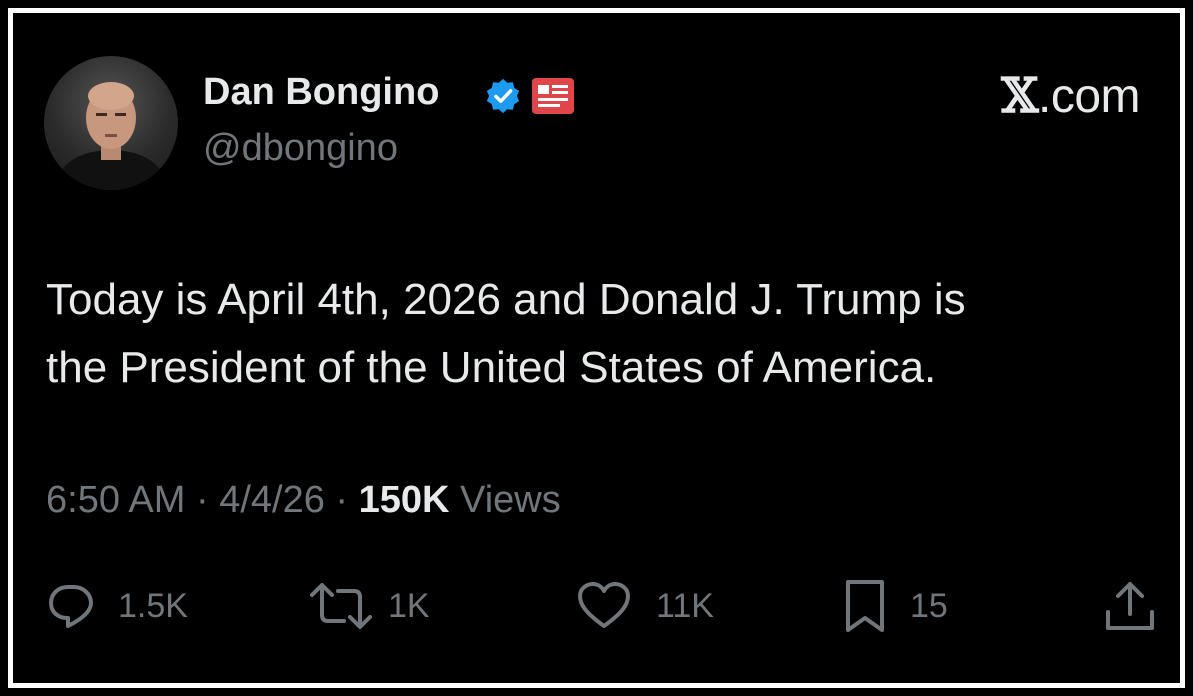 Image resolution: width=1193 pixels, height=696 pixels. I want to click on share-button, so click(1130, 606).